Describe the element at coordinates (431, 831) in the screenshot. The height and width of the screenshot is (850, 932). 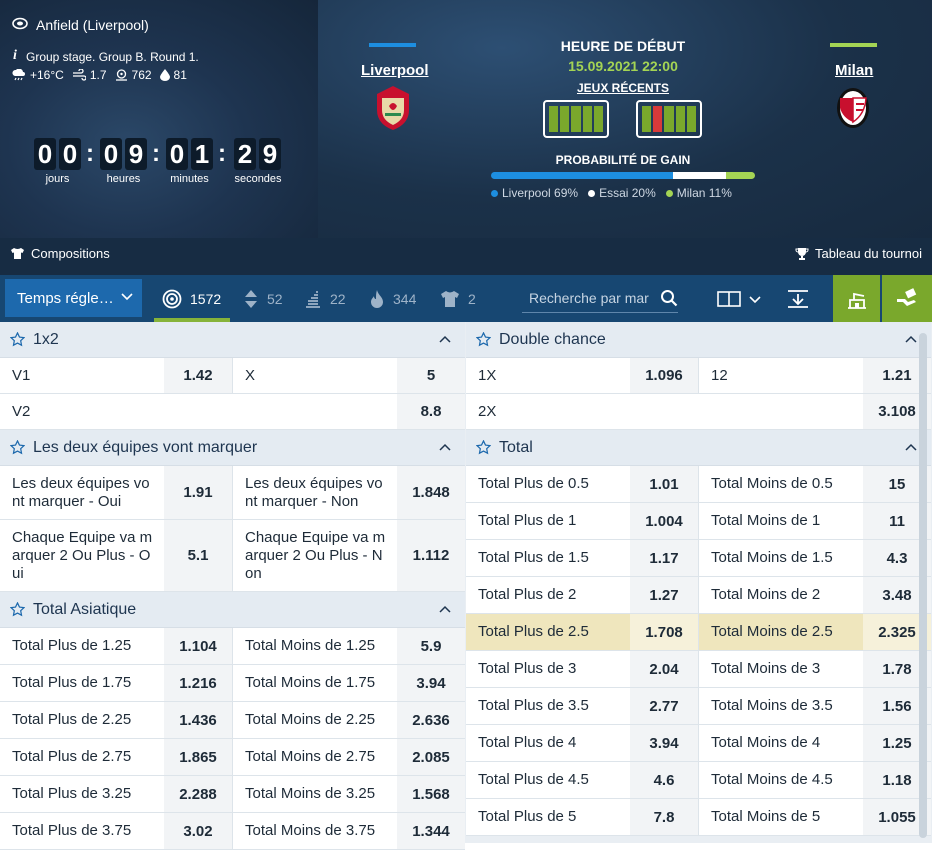
I see `odds-value: 1.344` at that location.